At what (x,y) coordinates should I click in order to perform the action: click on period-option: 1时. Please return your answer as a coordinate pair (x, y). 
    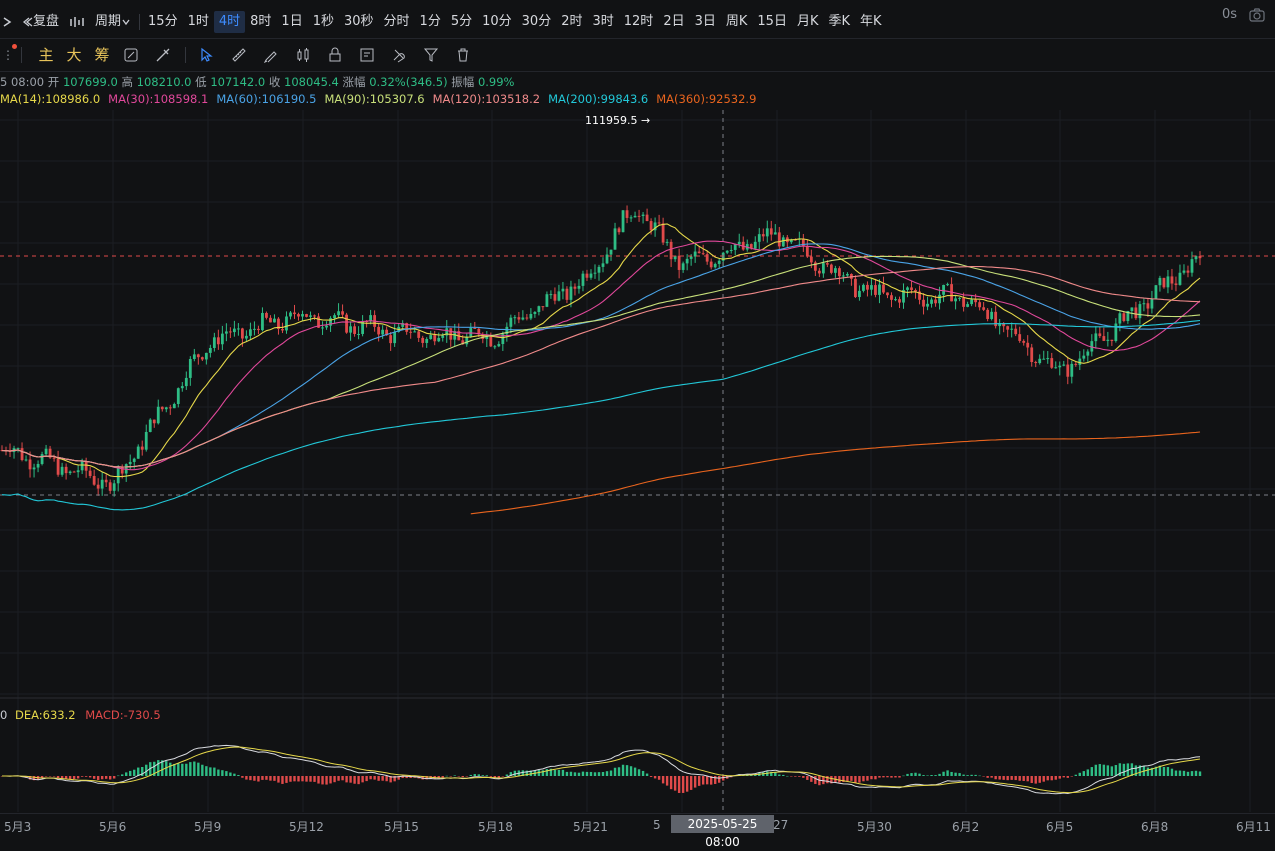
    Looking at the image, I should click on (198, 22).